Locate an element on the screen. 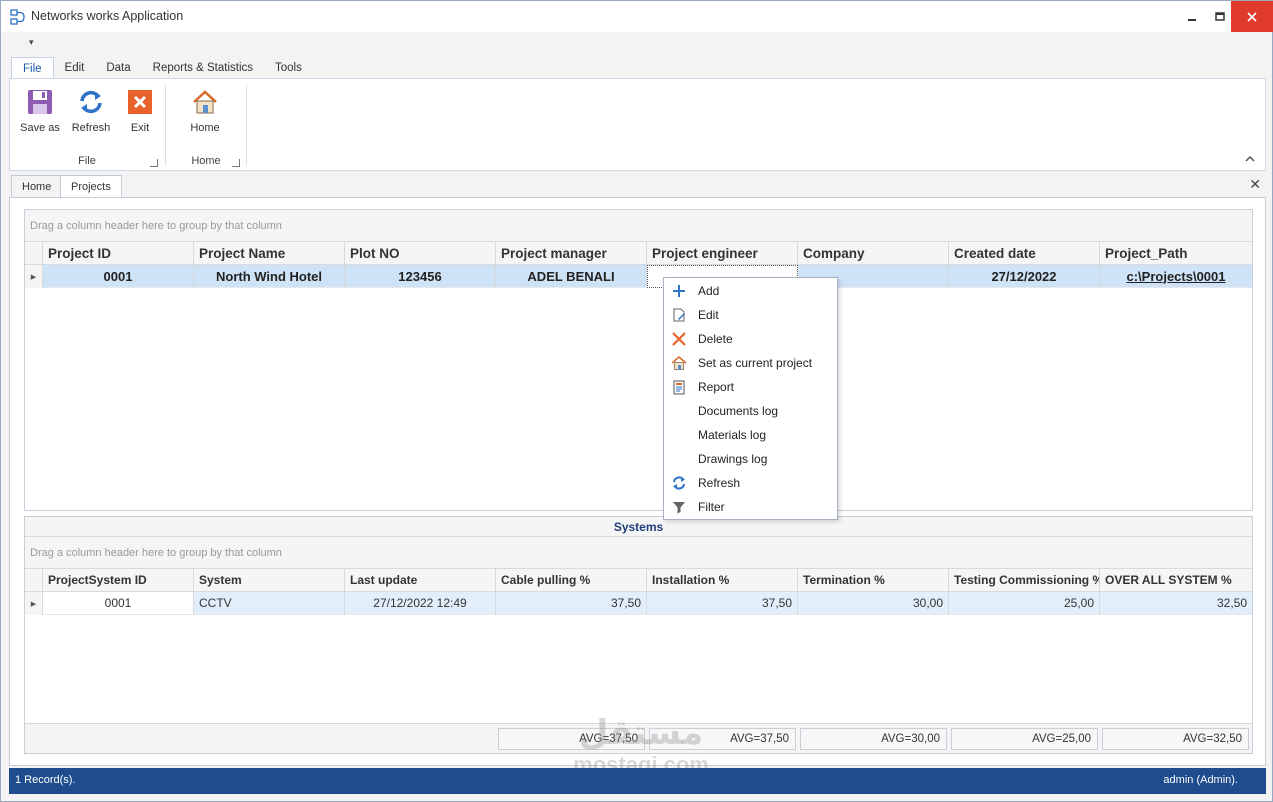 This screenshot has width=1273, height=802. doc-tab-home: Home is located at coordinates (37, 186).